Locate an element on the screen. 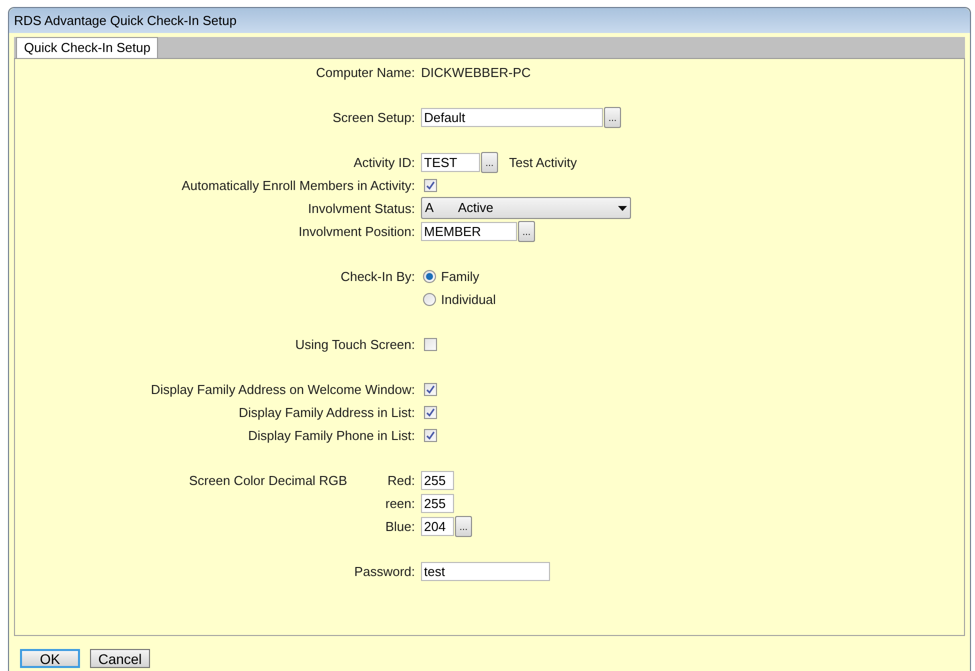 Image resolution: width=975 pixels, height=671 pixels. field-label: Involvment Status: is located at coordinates (361, 209).